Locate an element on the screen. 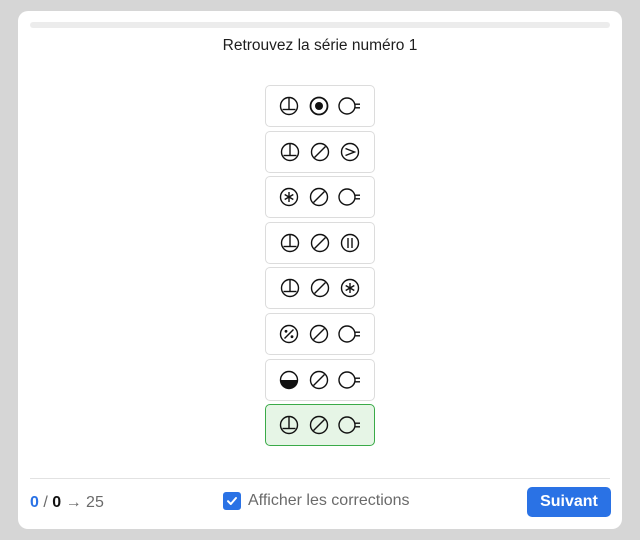  score-counter: 0 / 0 → 25 is located at coordinates (67, 503).